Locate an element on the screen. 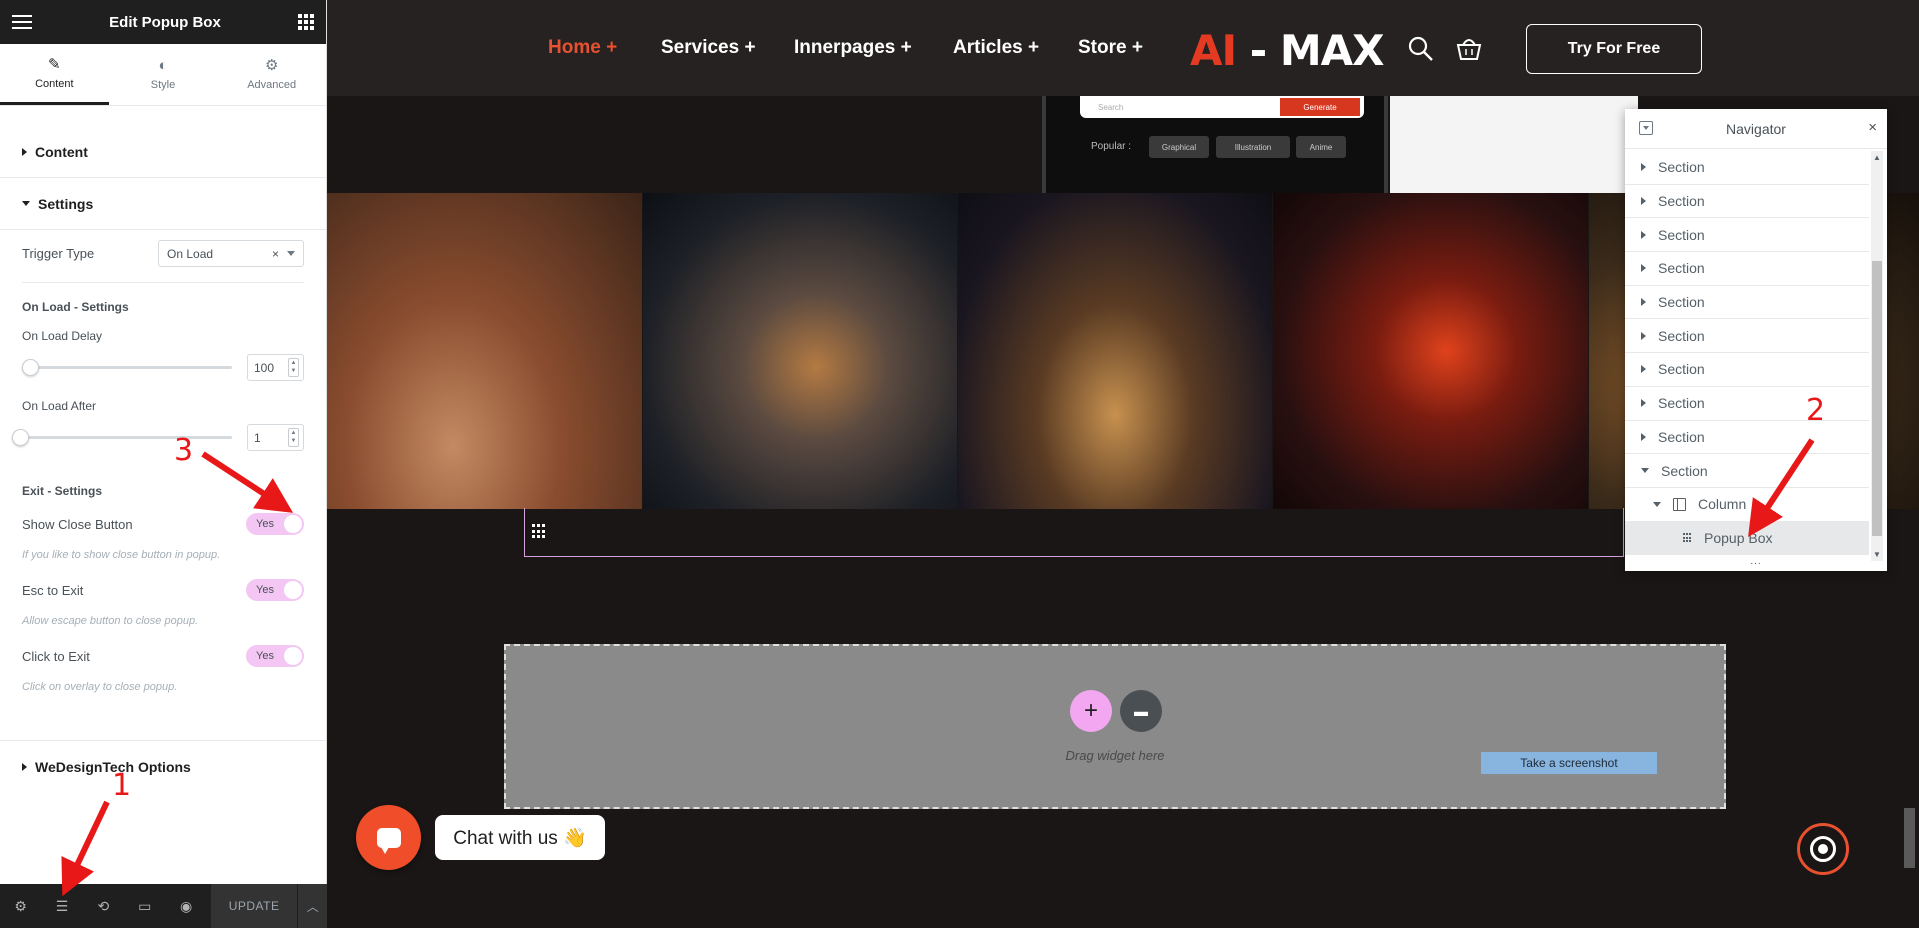  chat-bubble-icon is located at coordinates (388, 840).